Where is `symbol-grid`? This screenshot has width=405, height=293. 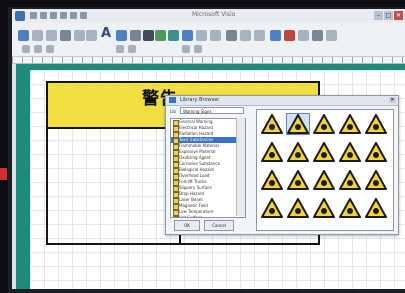 symbol-grid is located at coordinates (325, 170).